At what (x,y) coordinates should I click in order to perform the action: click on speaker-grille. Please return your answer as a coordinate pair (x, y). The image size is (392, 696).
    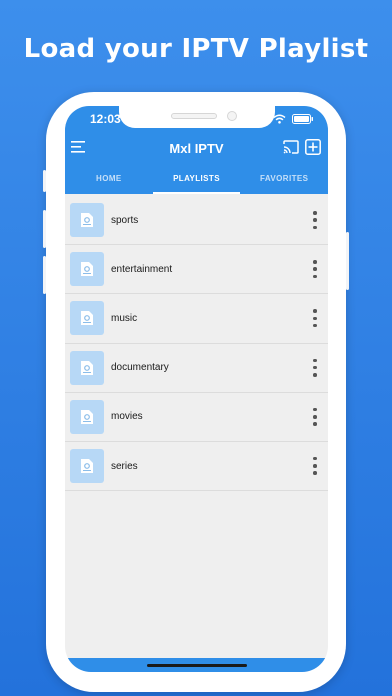
    Looking at the image, I should click on (194, 116).